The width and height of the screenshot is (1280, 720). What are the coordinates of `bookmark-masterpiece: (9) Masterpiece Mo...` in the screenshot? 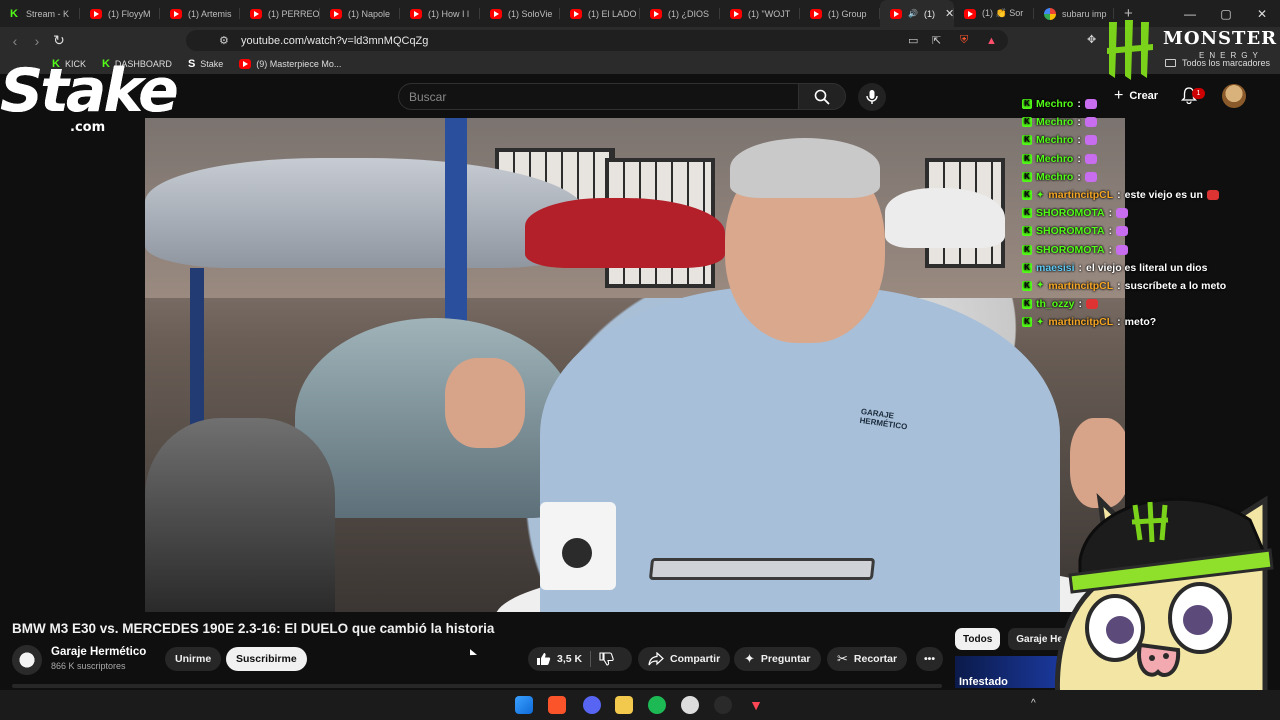 It's located at (290, 64).